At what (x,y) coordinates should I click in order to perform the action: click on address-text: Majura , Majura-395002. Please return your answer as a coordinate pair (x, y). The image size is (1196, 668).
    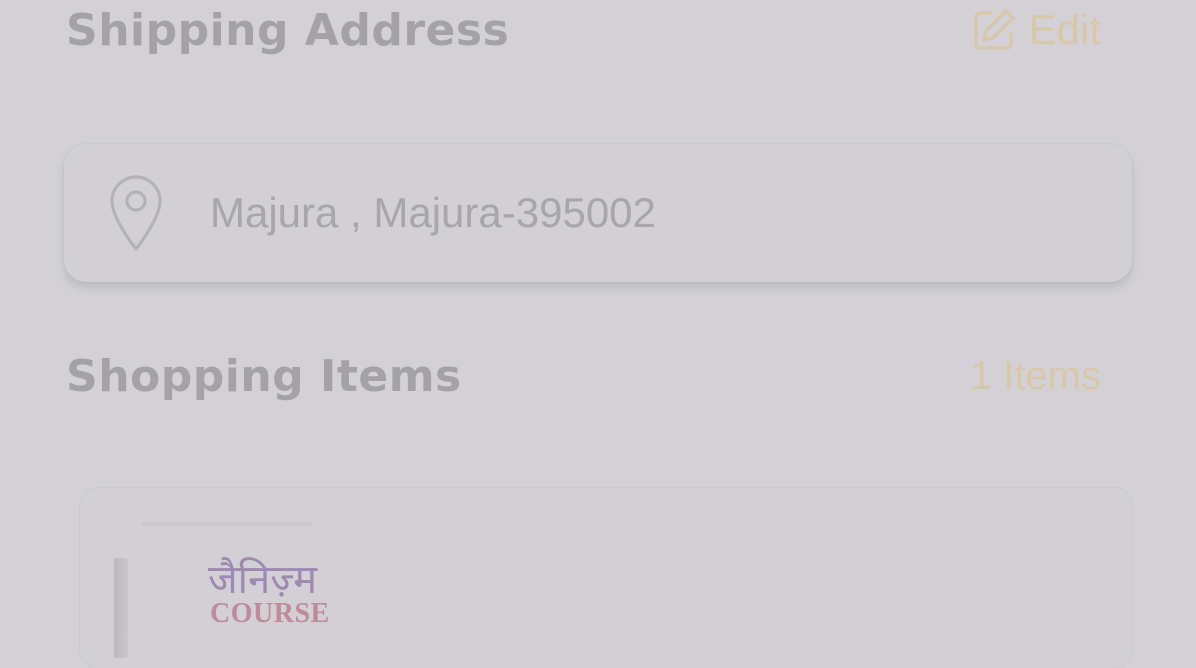
    Looking at the image, I should click on (433, 212).